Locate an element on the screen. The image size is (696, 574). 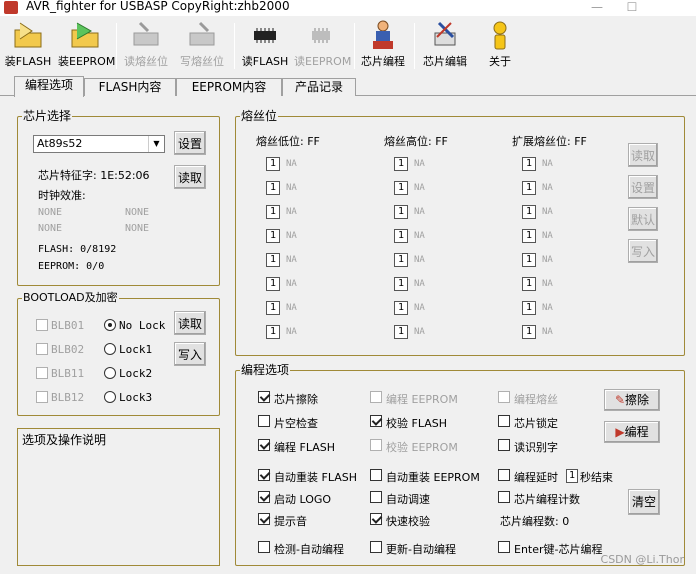
chip-select-dropdown: At89s52 ▼ is located at coordinates (99, 144).